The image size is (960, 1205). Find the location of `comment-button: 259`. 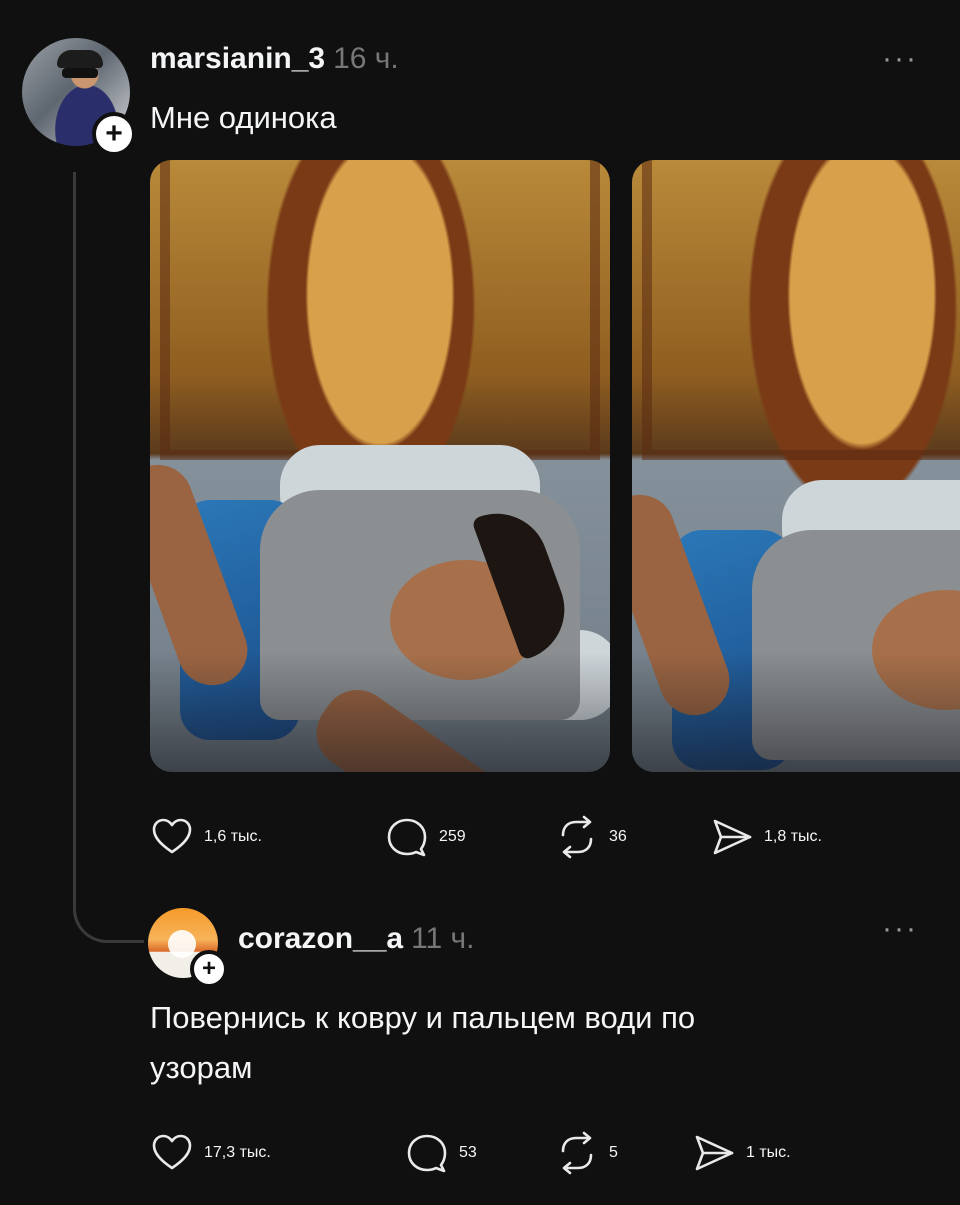

comment-button: 259 is located at coordinates (425, 837).